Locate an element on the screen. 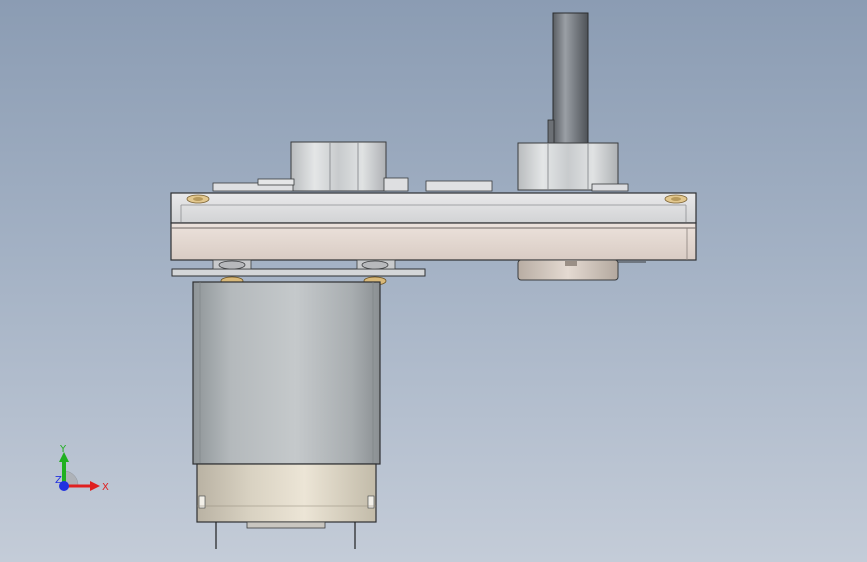  z-axis-label: Z is located at coordinates (58, 480).